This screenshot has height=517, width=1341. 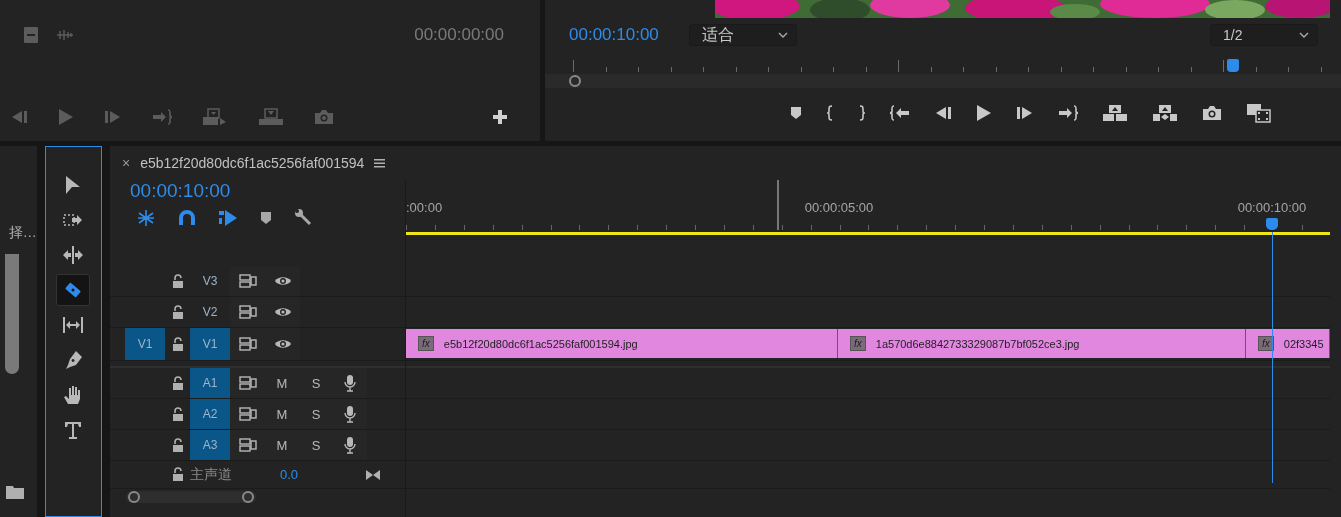 What do you see at coordinates (191, 497) in the screenshot?
I see `zoom-scrollbar` at bounding box center [191, 497].